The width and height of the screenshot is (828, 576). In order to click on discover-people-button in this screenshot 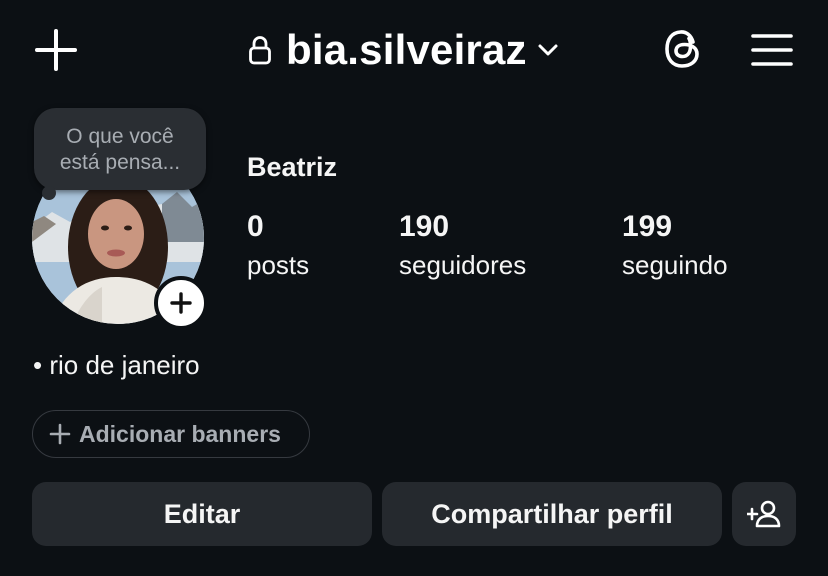, I will do `click(764, 514)`.